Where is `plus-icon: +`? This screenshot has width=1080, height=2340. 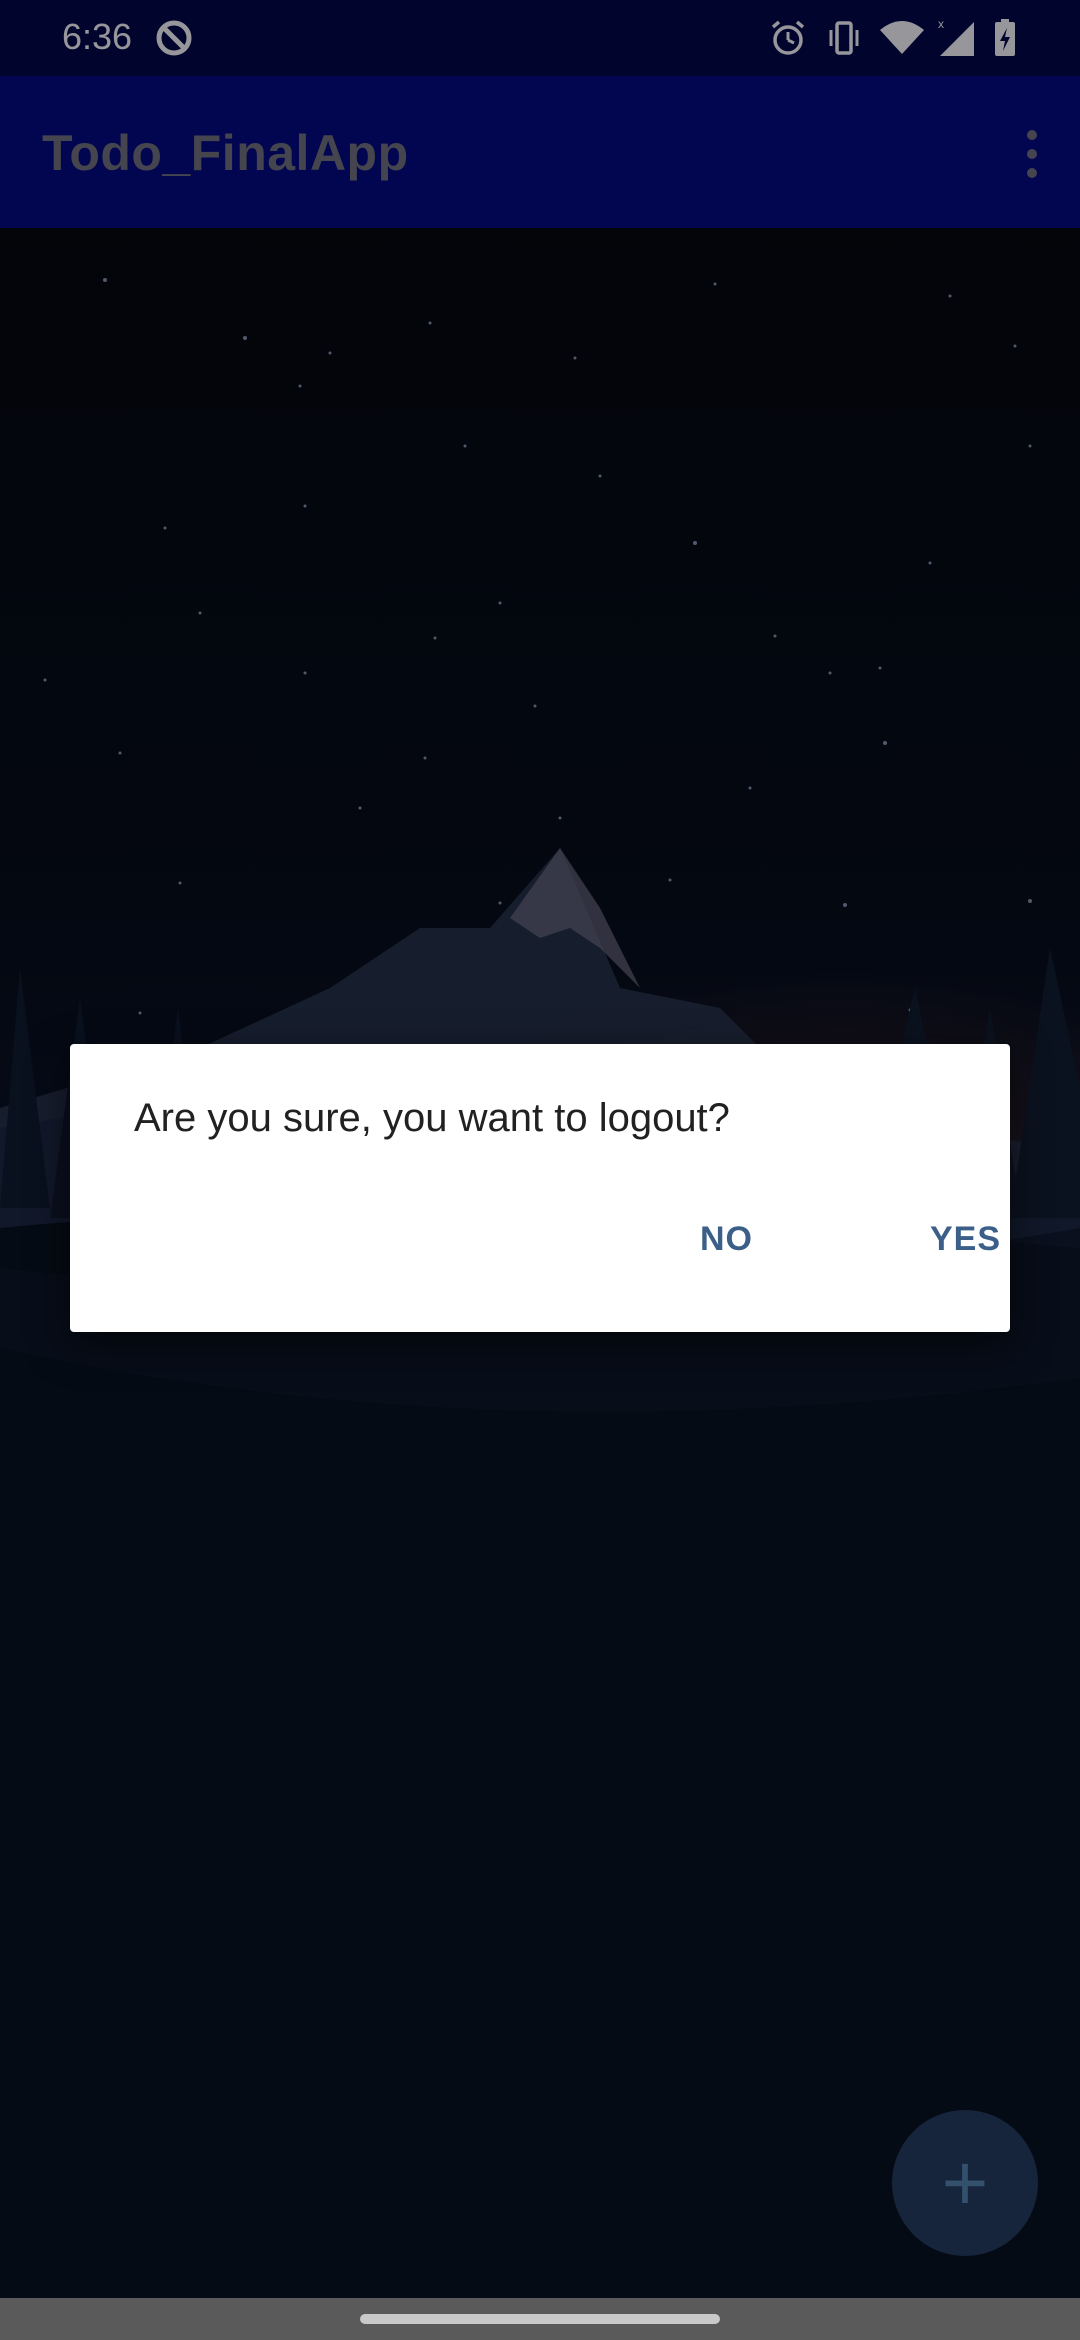 plus-icon: + is located at coordinates (965, 2182).